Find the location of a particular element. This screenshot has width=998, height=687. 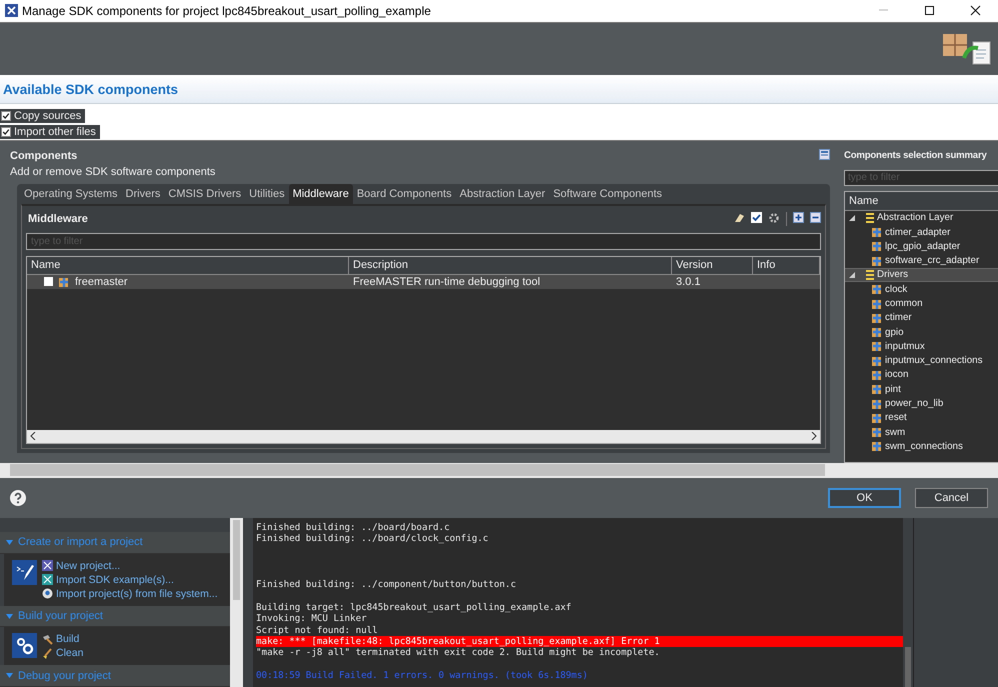

tree-label: pint is located at coordinates (893, 389).